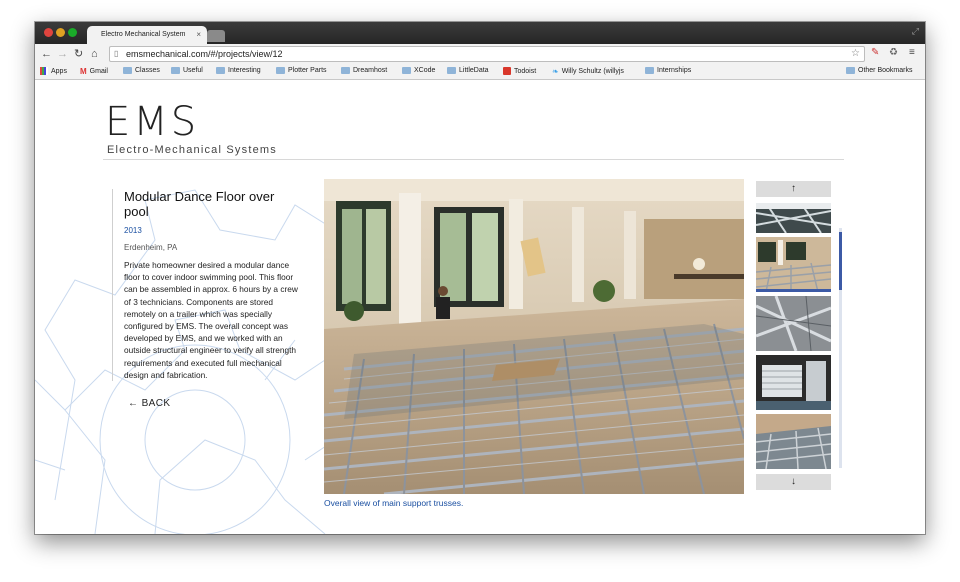  I want to click on thumbnails-up-button: ↑, so click(793, 189).